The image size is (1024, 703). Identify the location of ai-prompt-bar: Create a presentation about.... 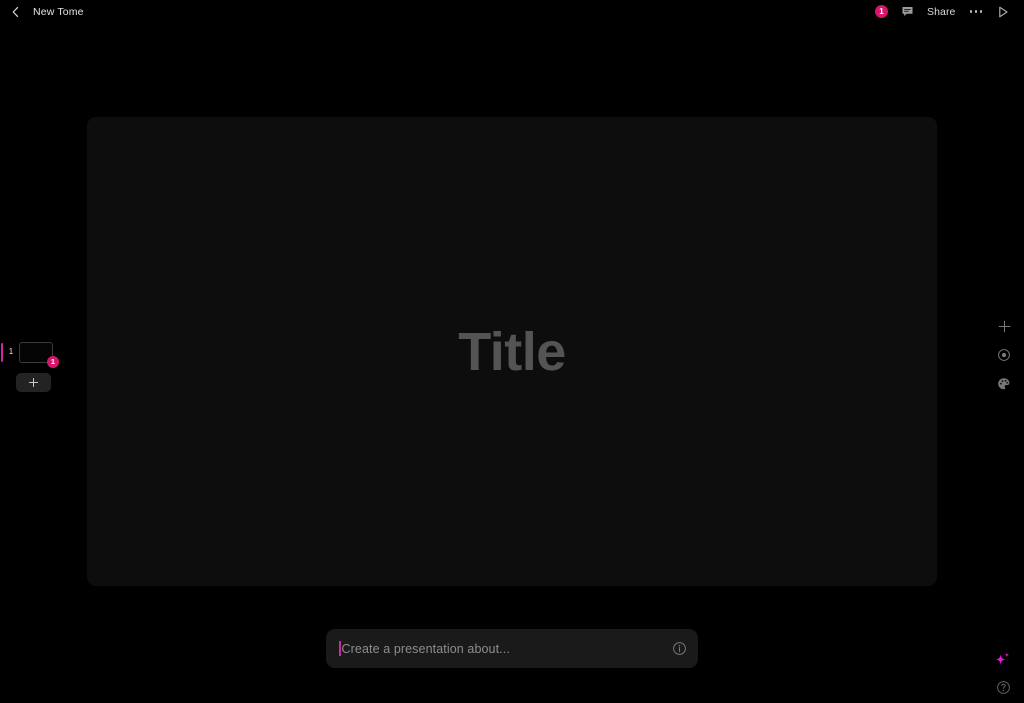
(512, 648).